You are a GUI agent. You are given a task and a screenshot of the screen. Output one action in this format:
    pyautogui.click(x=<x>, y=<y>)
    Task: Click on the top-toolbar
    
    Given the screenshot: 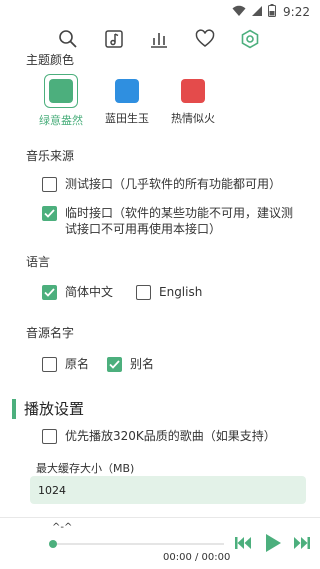 What is the action you would take?
    pyautogui.click(x=159, y=39)
    